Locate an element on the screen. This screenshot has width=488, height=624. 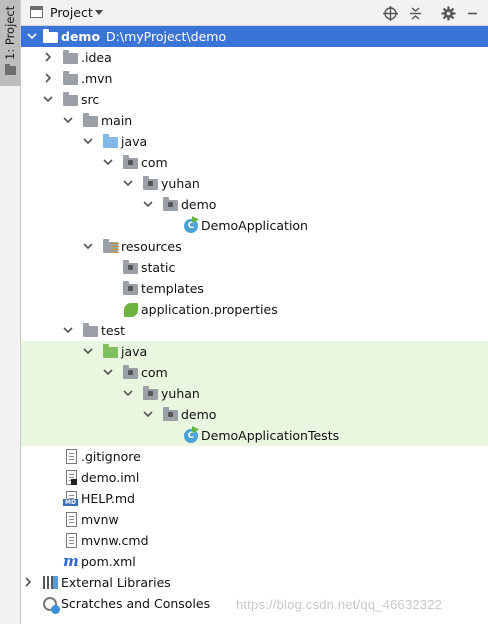
gear-icon is located at coordinates (448, 13).